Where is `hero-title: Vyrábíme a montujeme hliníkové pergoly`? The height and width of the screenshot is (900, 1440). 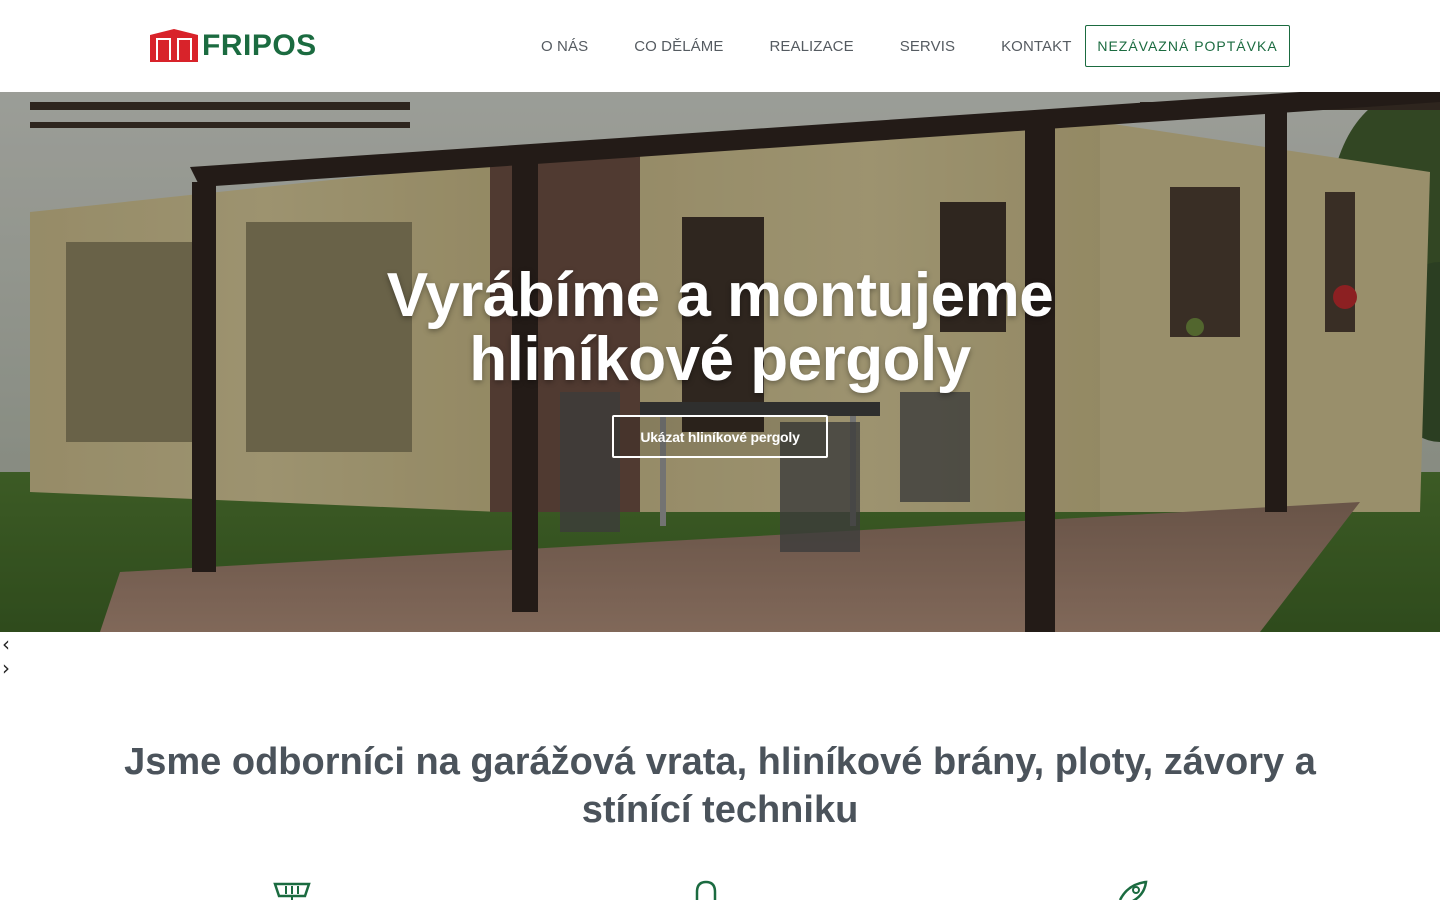 hero-title: Vyrábíme a montujeme hliníkové pergoly is located at coordinates (720, 328).